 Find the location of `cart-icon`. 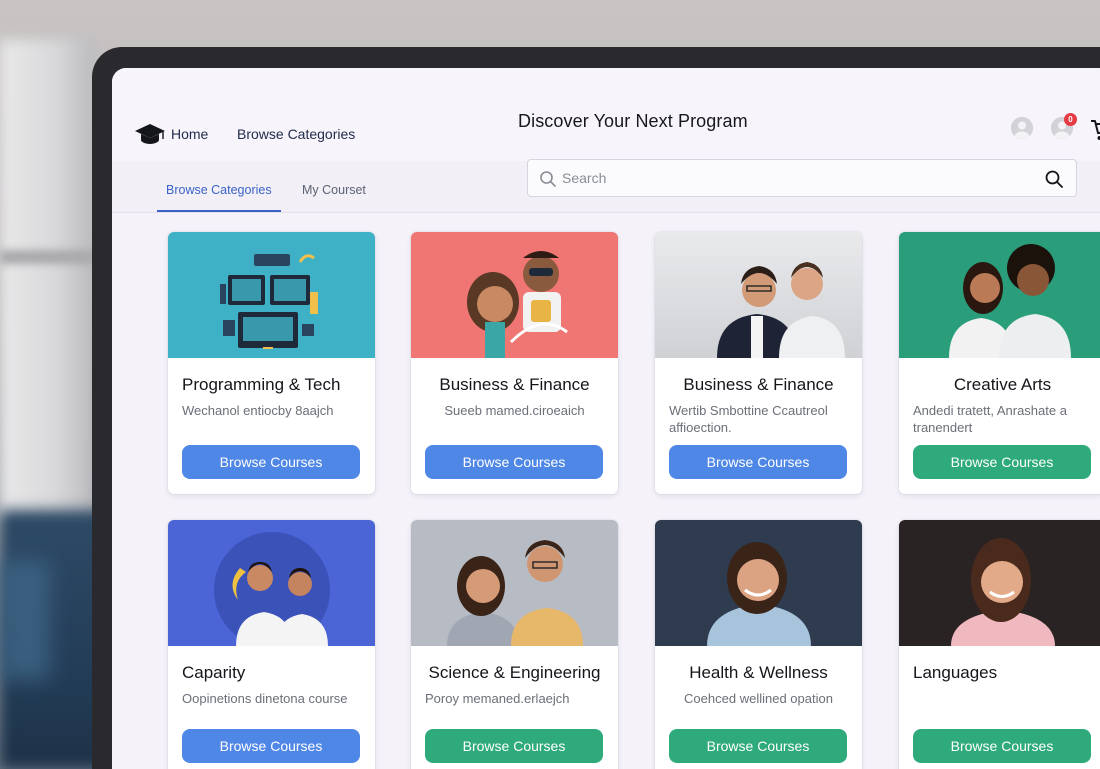

cart-icon is located at coordinates (1095, 130).